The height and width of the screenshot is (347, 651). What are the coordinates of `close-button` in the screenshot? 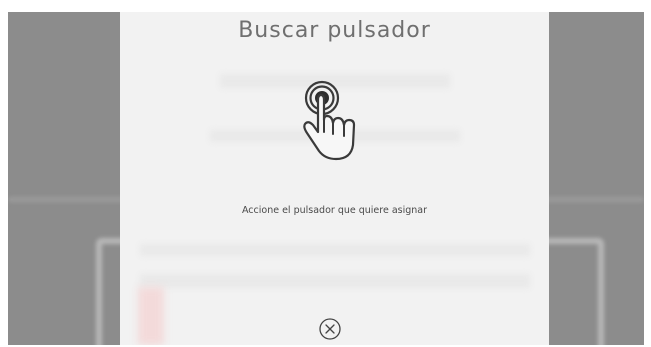 It's located at (330, 329).